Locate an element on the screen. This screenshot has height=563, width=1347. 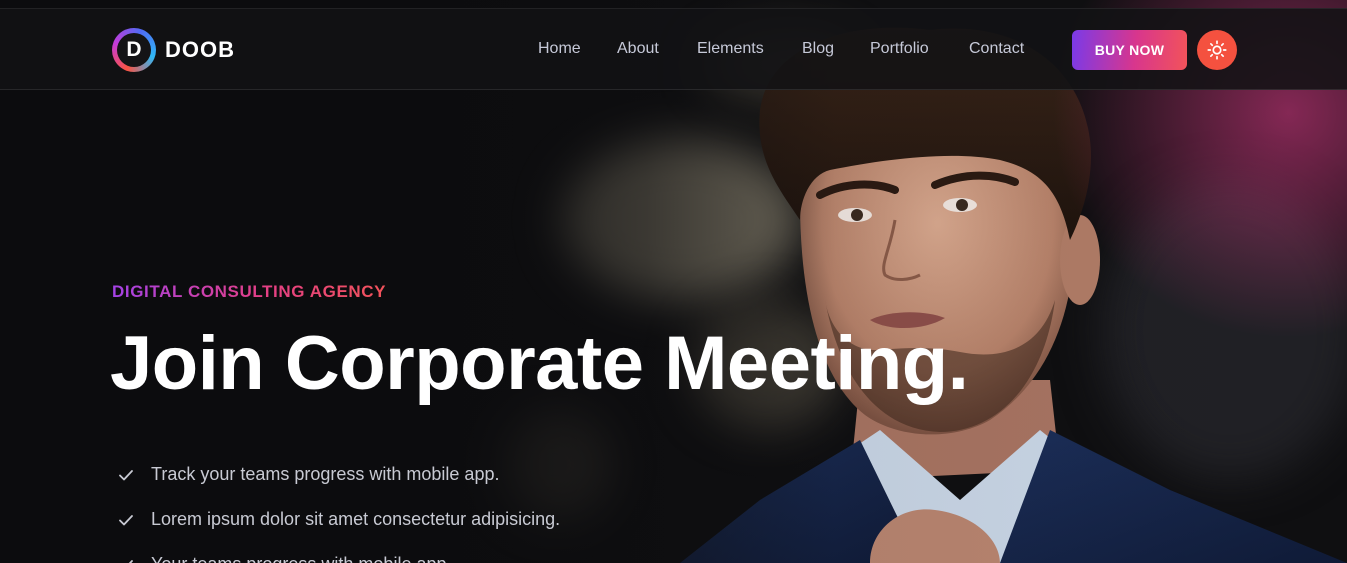
logo: D DOOB is located at coordinates (173, 50).